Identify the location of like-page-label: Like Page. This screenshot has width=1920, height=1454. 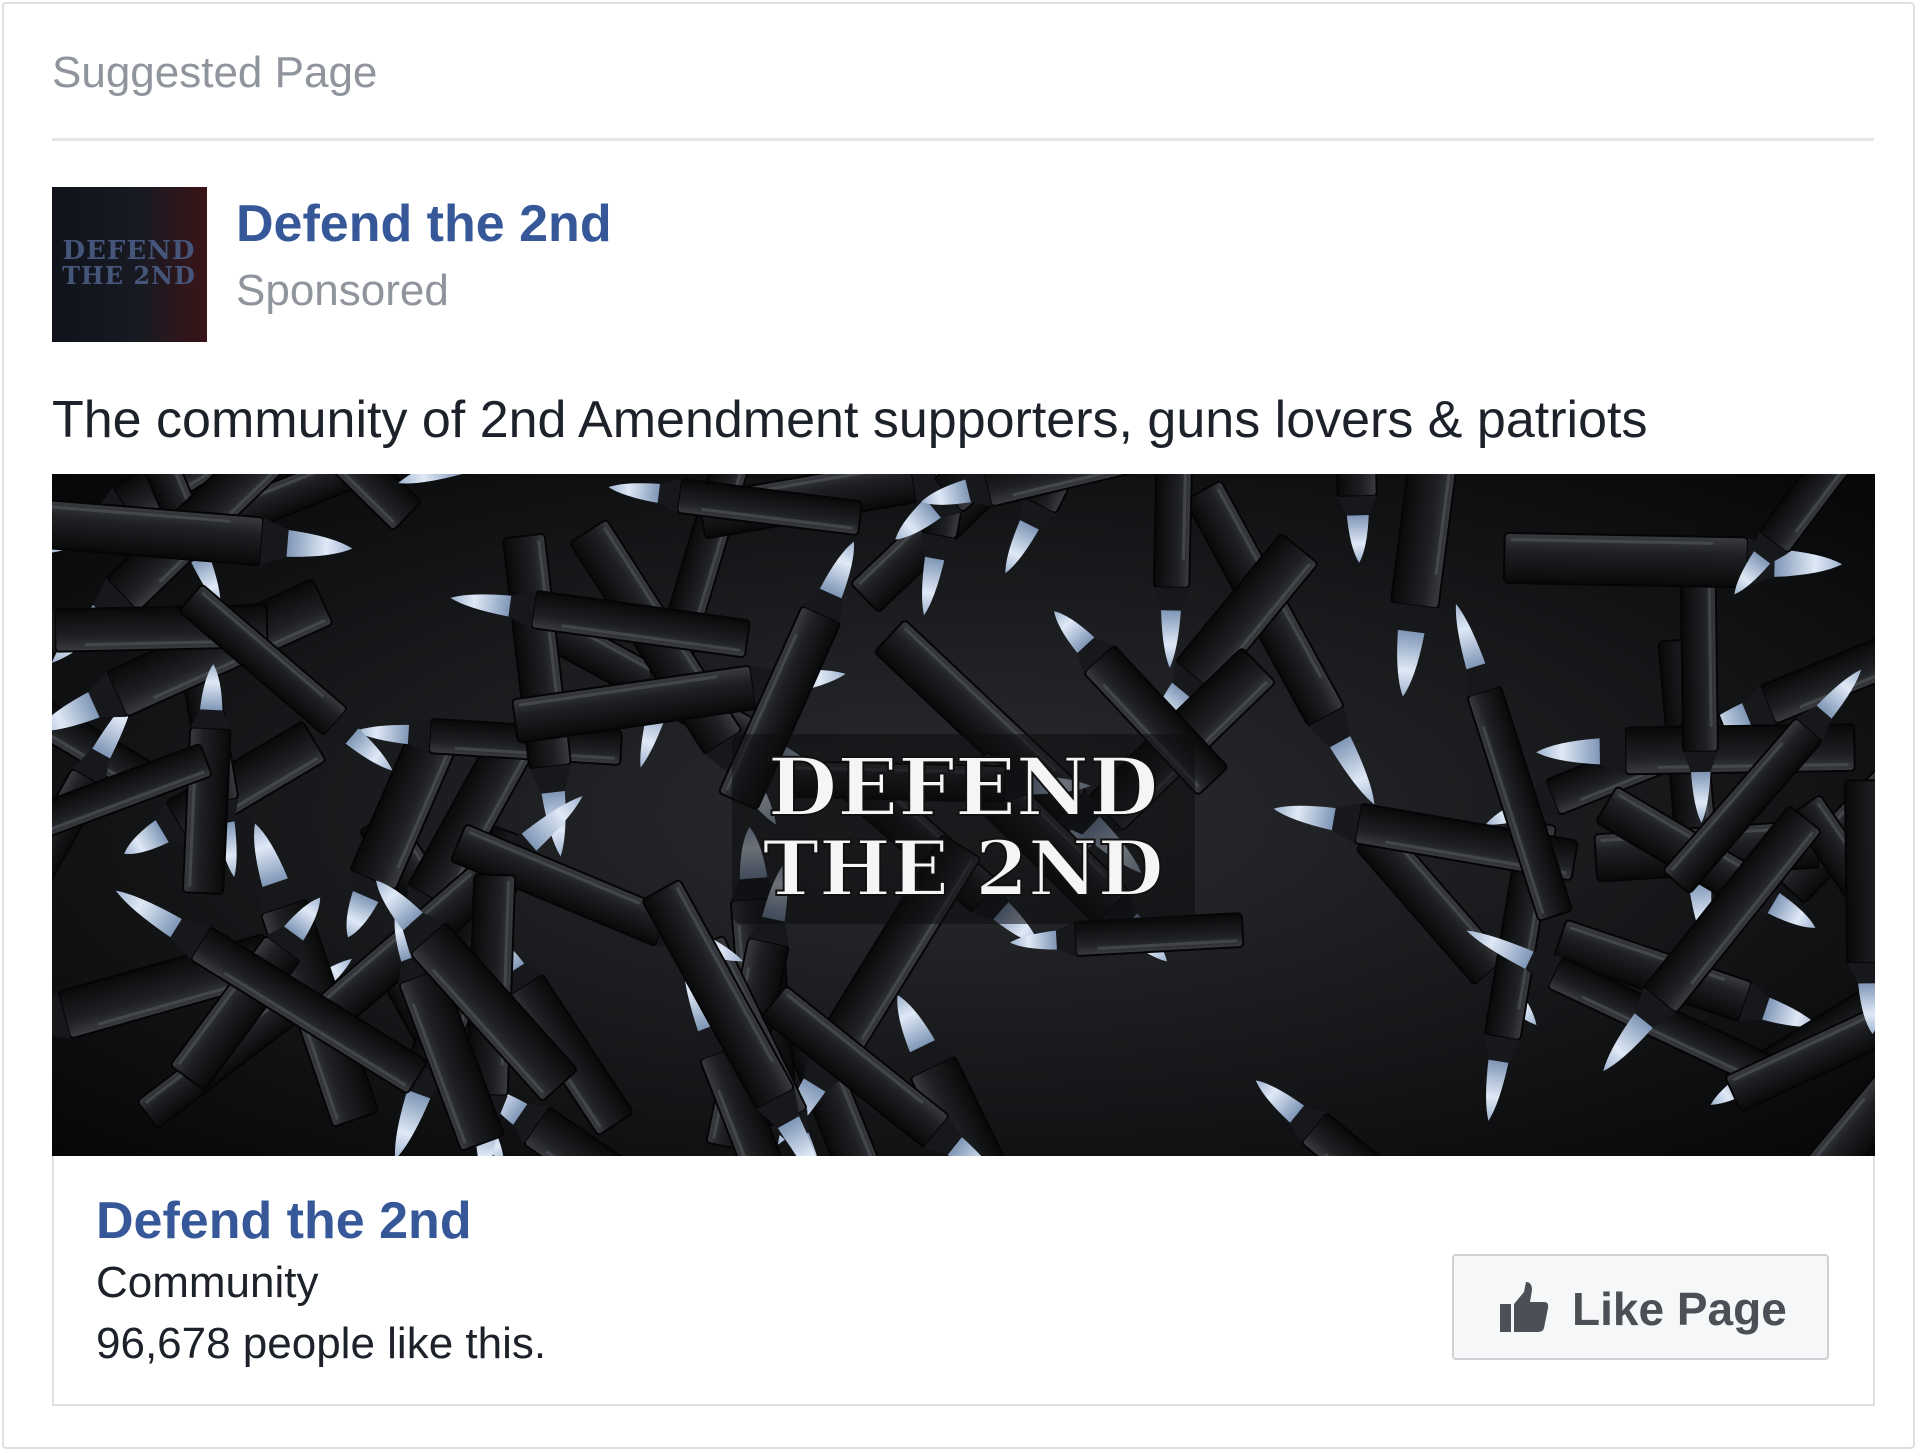
(1679, 1309).